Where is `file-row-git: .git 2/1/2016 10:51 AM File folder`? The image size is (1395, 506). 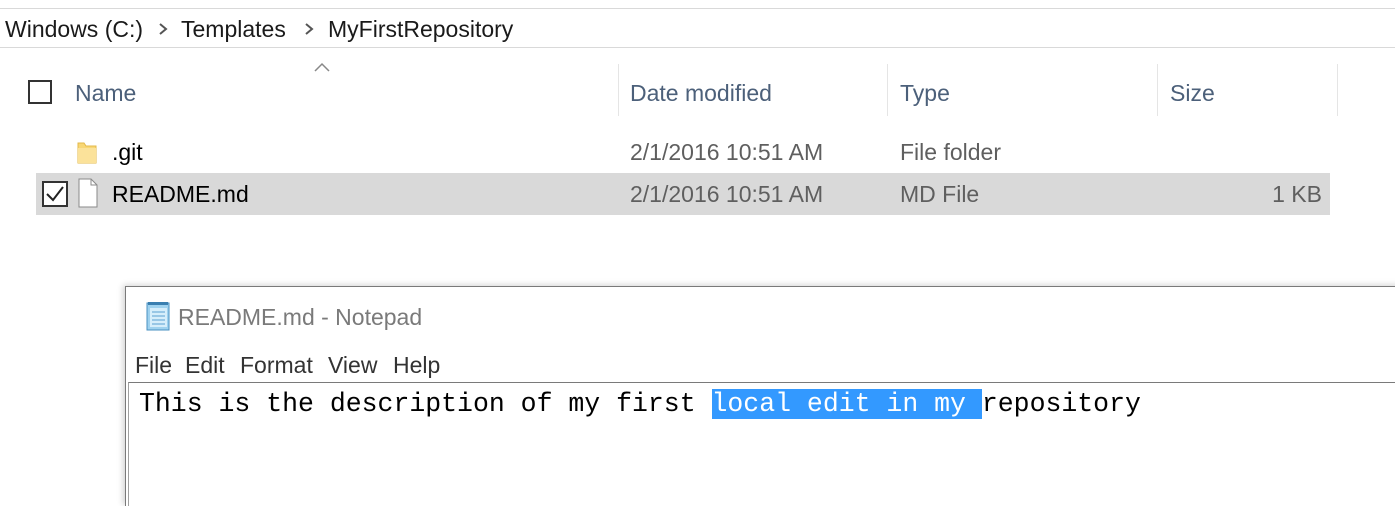
file-row-git: .git 2/1/2016 10:51 AM File folder is located at coordinates (683, 152).